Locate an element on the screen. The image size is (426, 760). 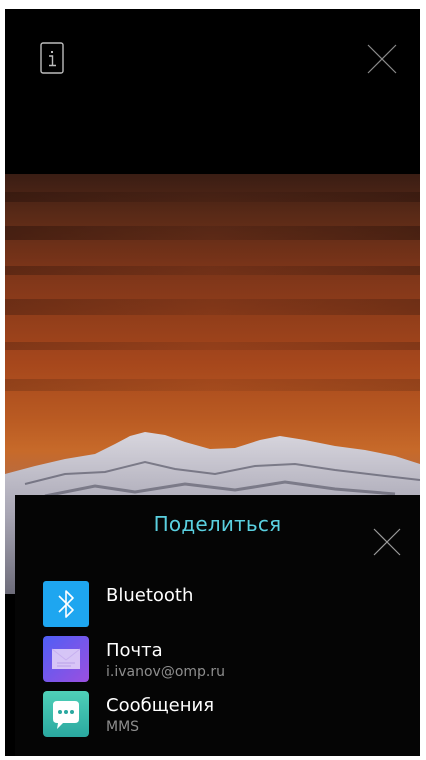
info-button is located at coordinates (52, 58).